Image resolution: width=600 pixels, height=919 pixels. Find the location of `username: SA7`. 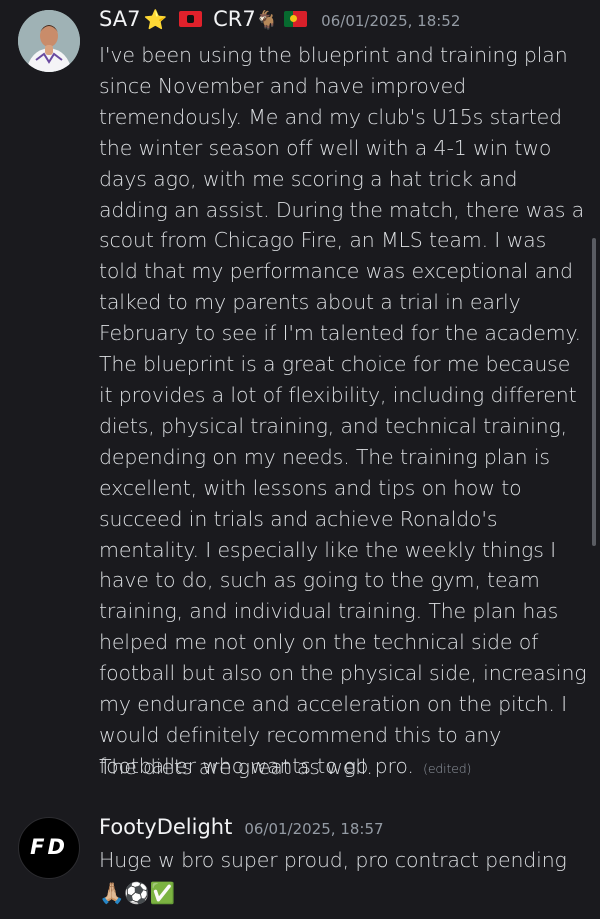

username: SA7 is located at coordinates (119, 19).